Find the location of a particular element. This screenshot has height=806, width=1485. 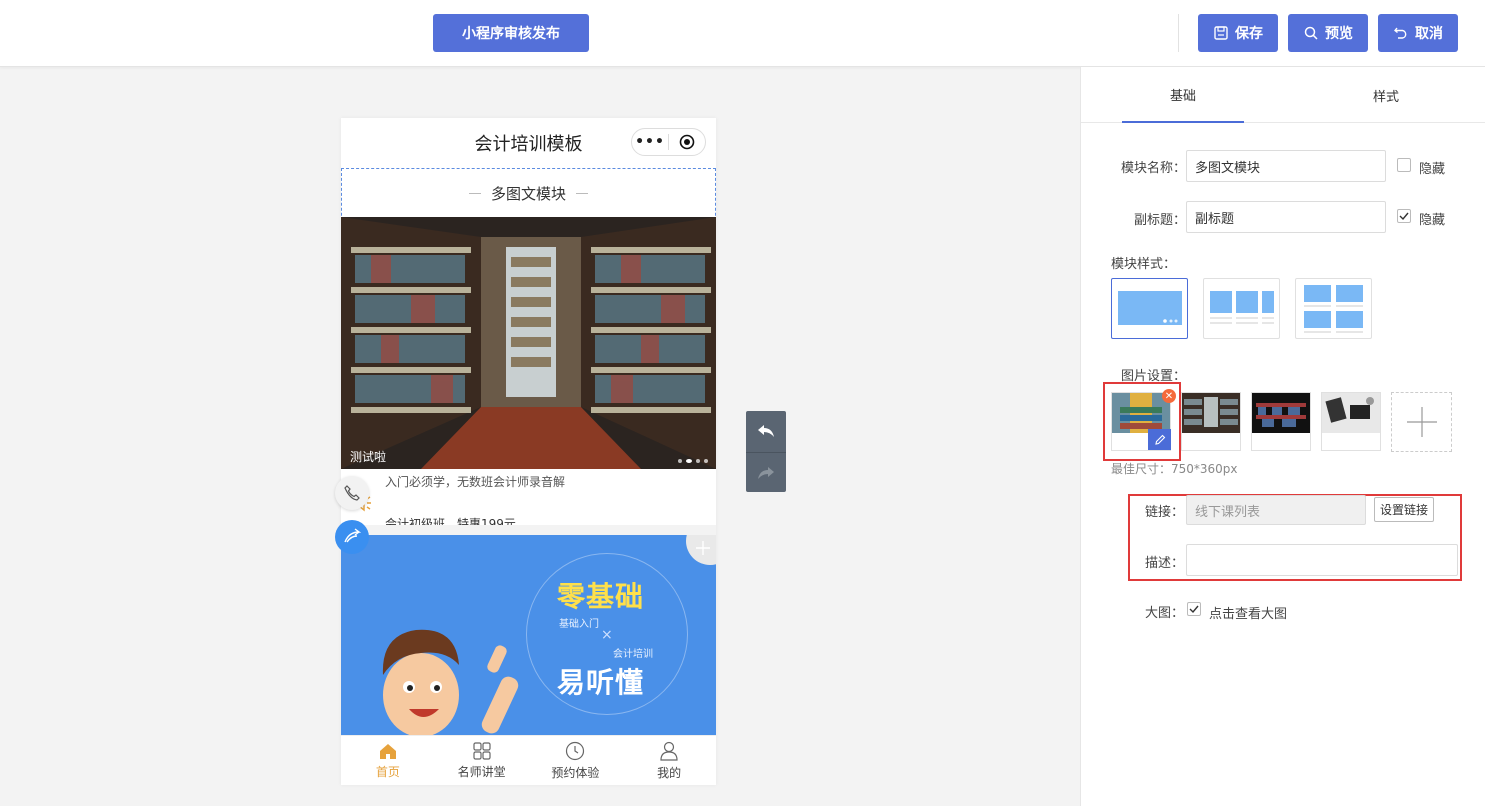

phone-tab-bar: 首页 名师讲堂 预约体验 我的 is located at coordinates (528, 760).